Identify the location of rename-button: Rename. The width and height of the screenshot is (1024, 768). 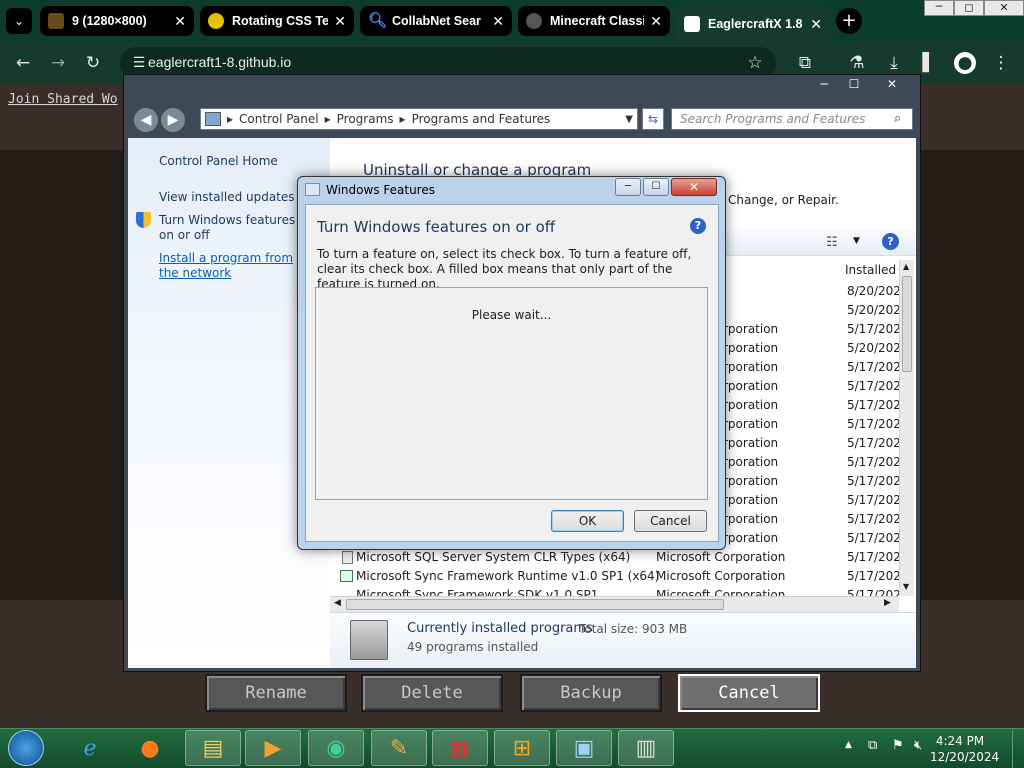
(276, 693).